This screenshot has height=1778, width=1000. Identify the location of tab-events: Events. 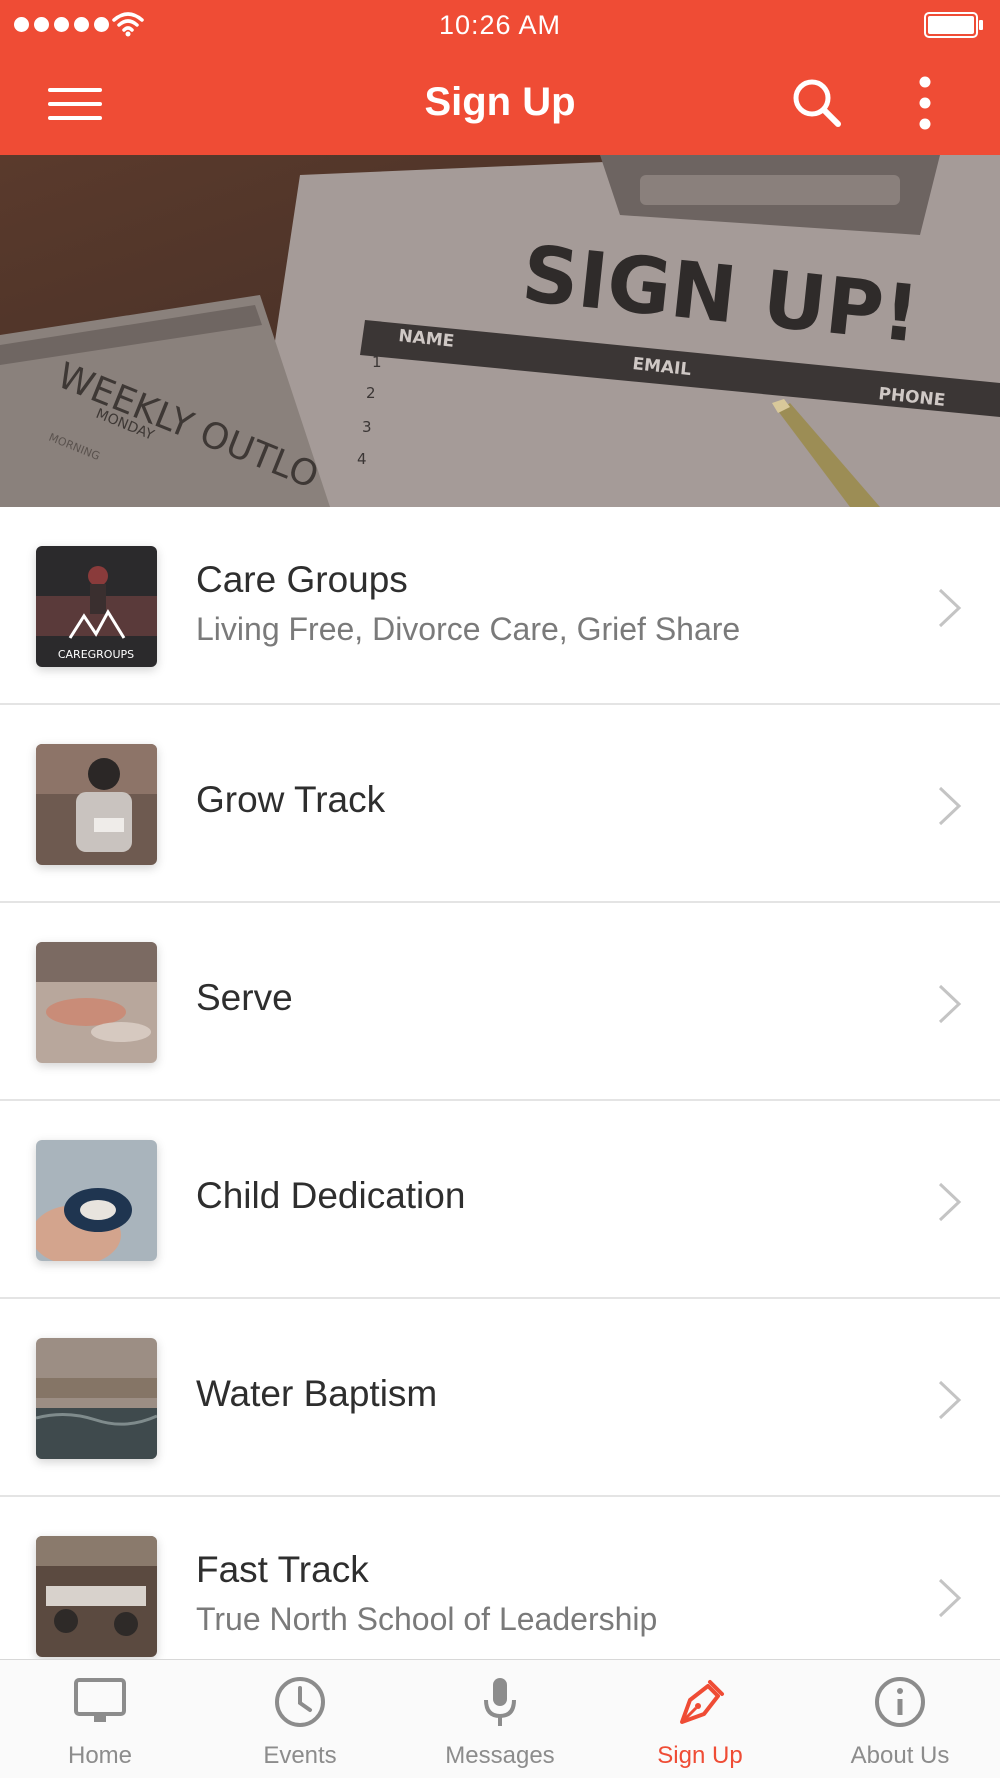
(300, 1719).